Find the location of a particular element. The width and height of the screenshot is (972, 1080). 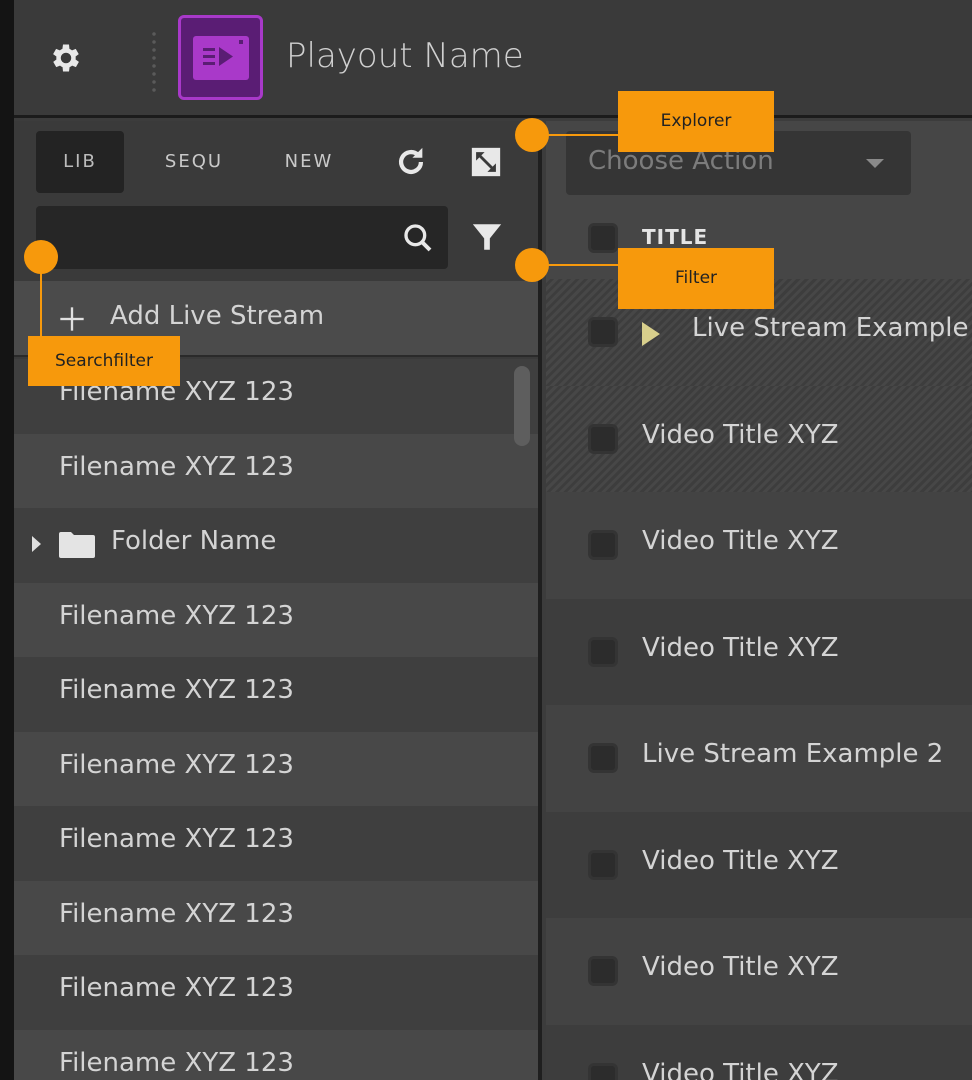

app-header: Playout Name is located at coordinates (493, 59).